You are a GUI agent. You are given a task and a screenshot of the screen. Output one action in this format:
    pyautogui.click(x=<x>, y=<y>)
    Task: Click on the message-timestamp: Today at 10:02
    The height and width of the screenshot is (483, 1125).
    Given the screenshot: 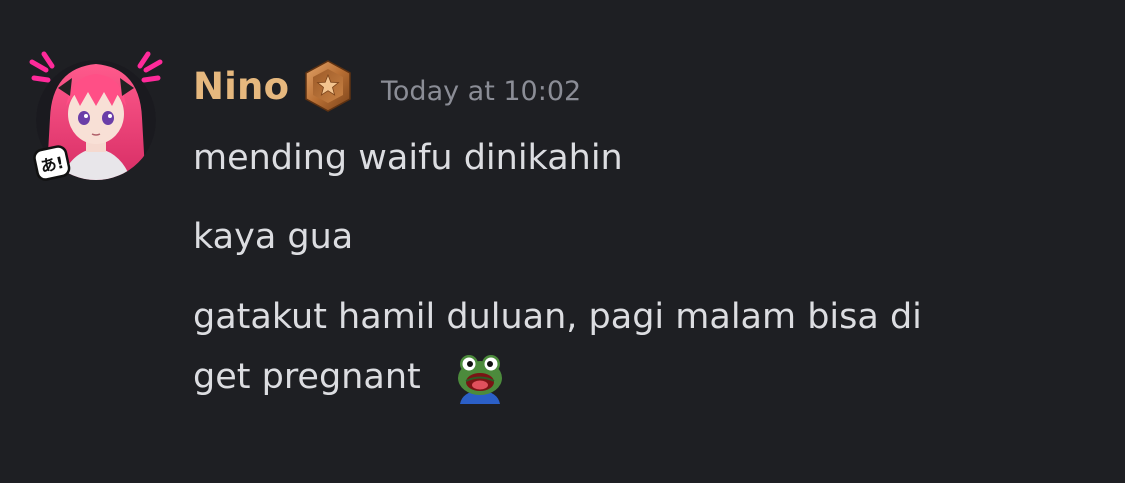 What is the action you would take?
    pyautogui.click(x=481, y=92)
    